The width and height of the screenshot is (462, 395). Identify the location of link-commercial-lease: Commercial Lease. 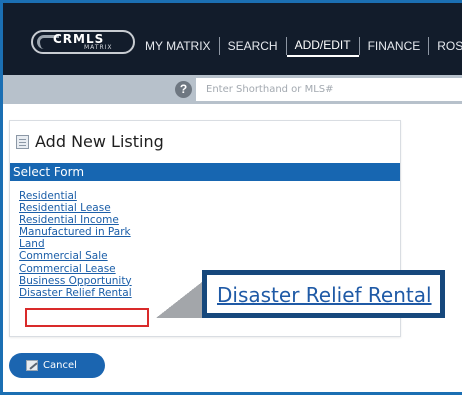
(109, 269).